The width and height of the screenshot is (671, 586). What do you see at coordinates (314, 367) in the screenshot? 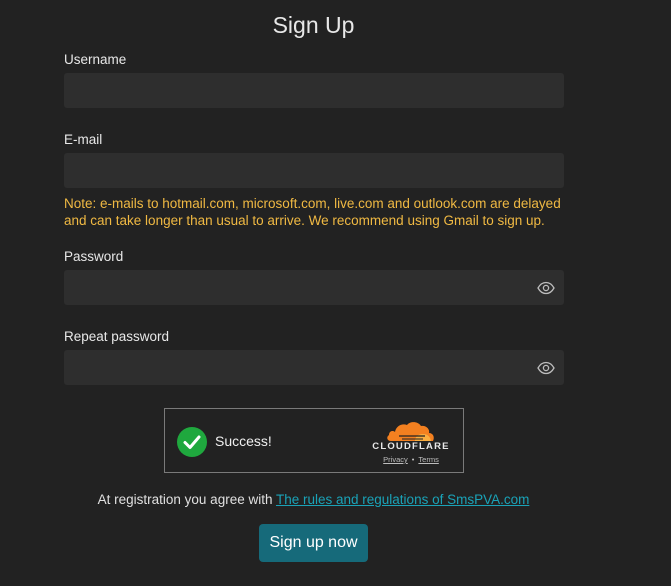
I see `repeat-password-input` at bounding box center [314, 367].